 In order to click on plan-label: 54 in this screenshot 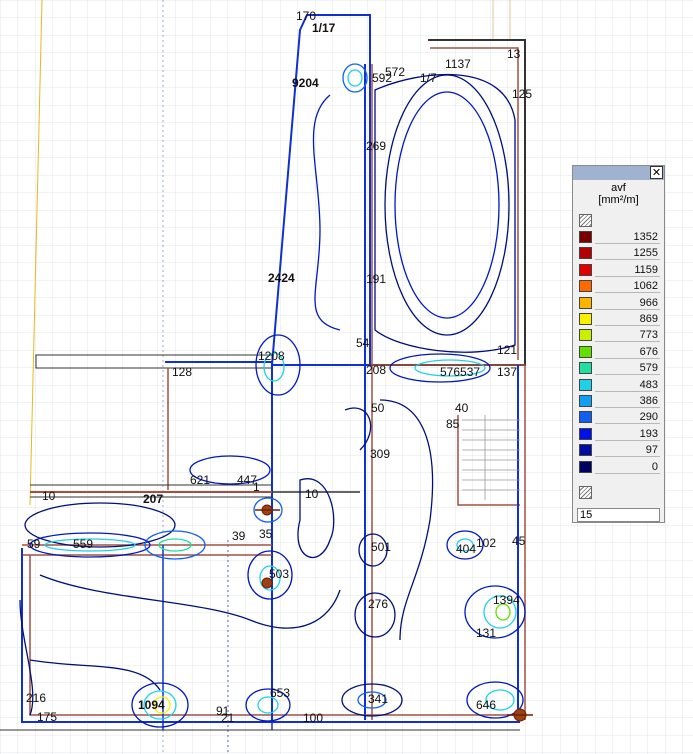, I will do `click(363, 343)`.